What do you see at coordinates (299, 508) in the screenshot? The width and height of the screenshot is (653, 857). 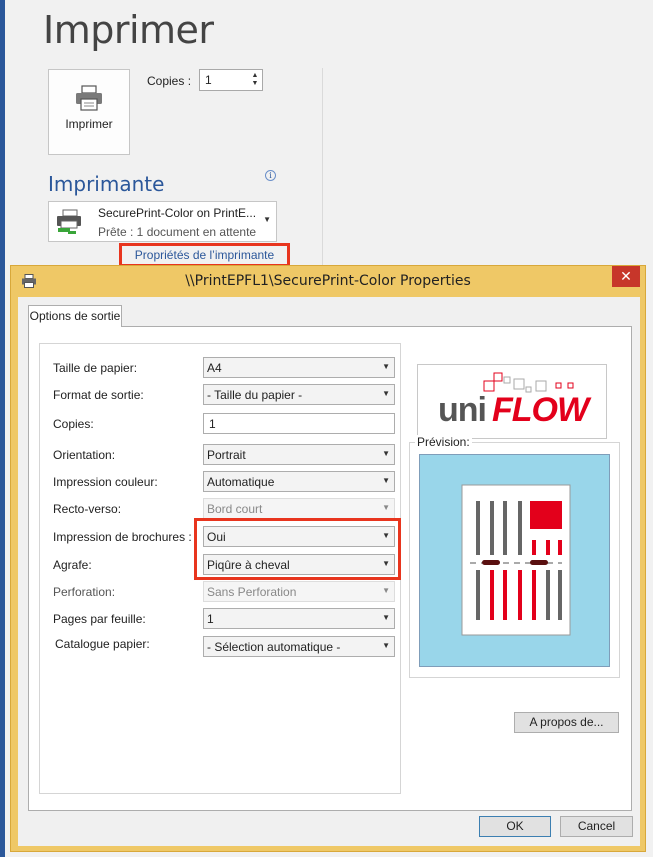 I see `duplex-select: Bord court ▼` at bounding box center [299, 508].